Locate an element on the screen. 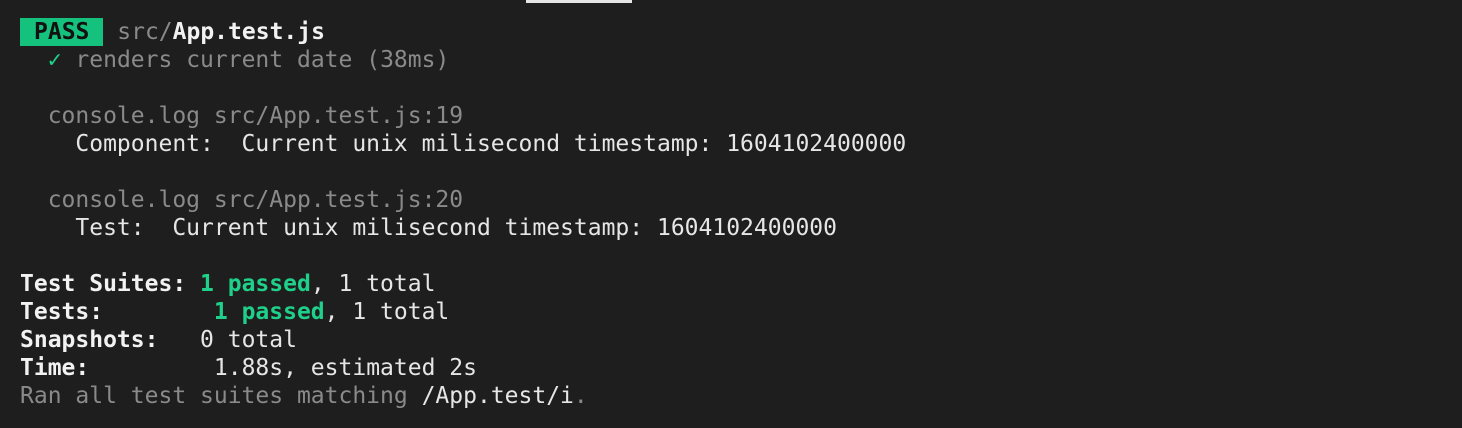  log-source-text: console.log src/App.test.js:19 is located at coordinates (255, 116).